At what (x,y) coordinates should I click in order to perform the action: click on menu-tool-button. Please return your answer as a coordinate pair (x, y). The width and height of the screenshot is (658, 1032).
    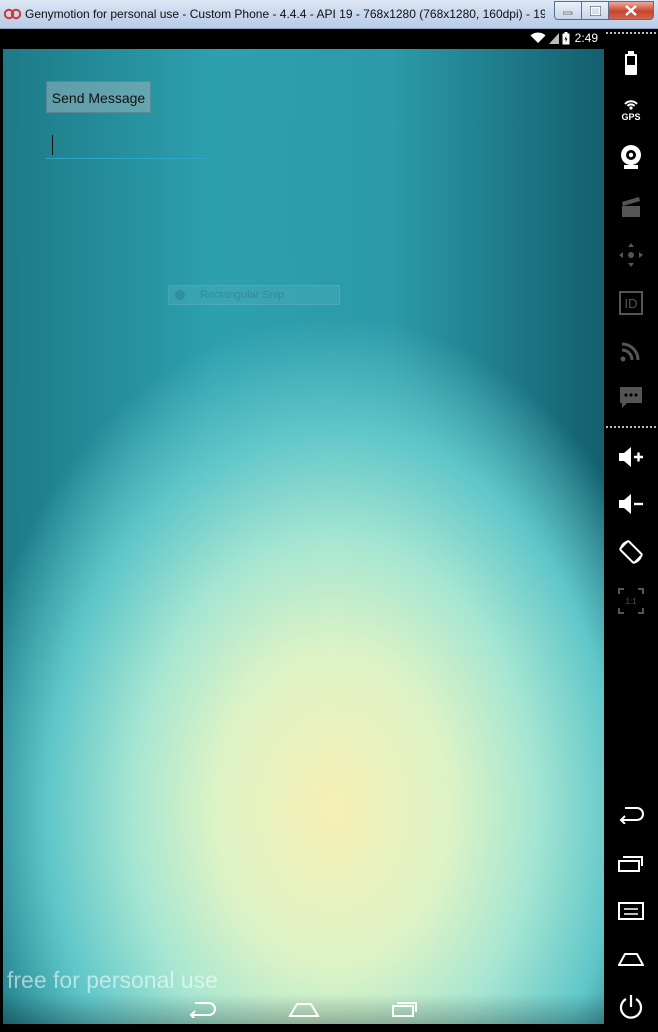
    Looking at the image, I should click on (631, 911).